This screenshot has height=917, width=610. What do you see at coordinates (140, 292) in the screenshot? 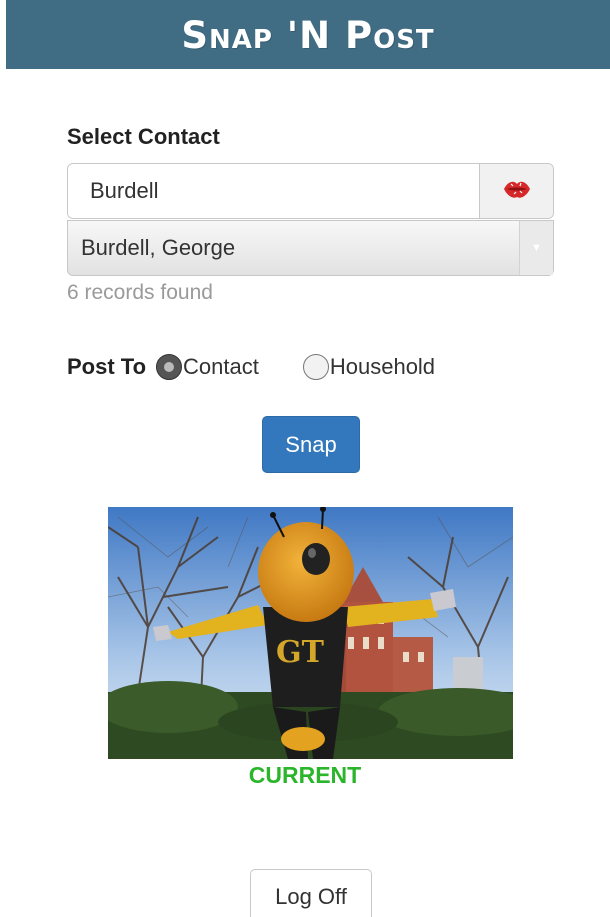
I see `records-found-text: 6 records found` at bounding box center [140, 292].